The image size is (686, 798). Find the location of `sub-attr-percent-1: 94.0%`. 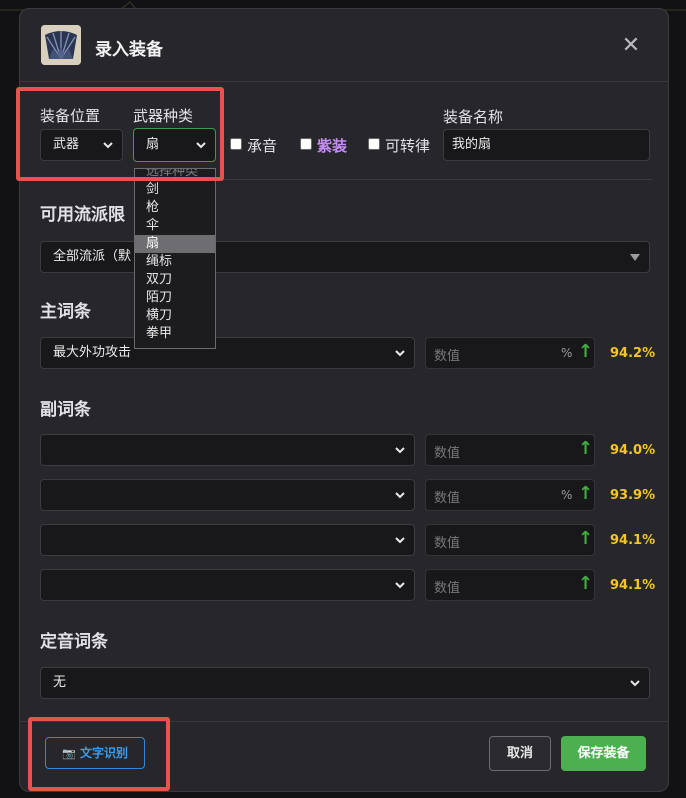

sub-attr-percent-1: 94.0% is located at coordinates (633, 450).